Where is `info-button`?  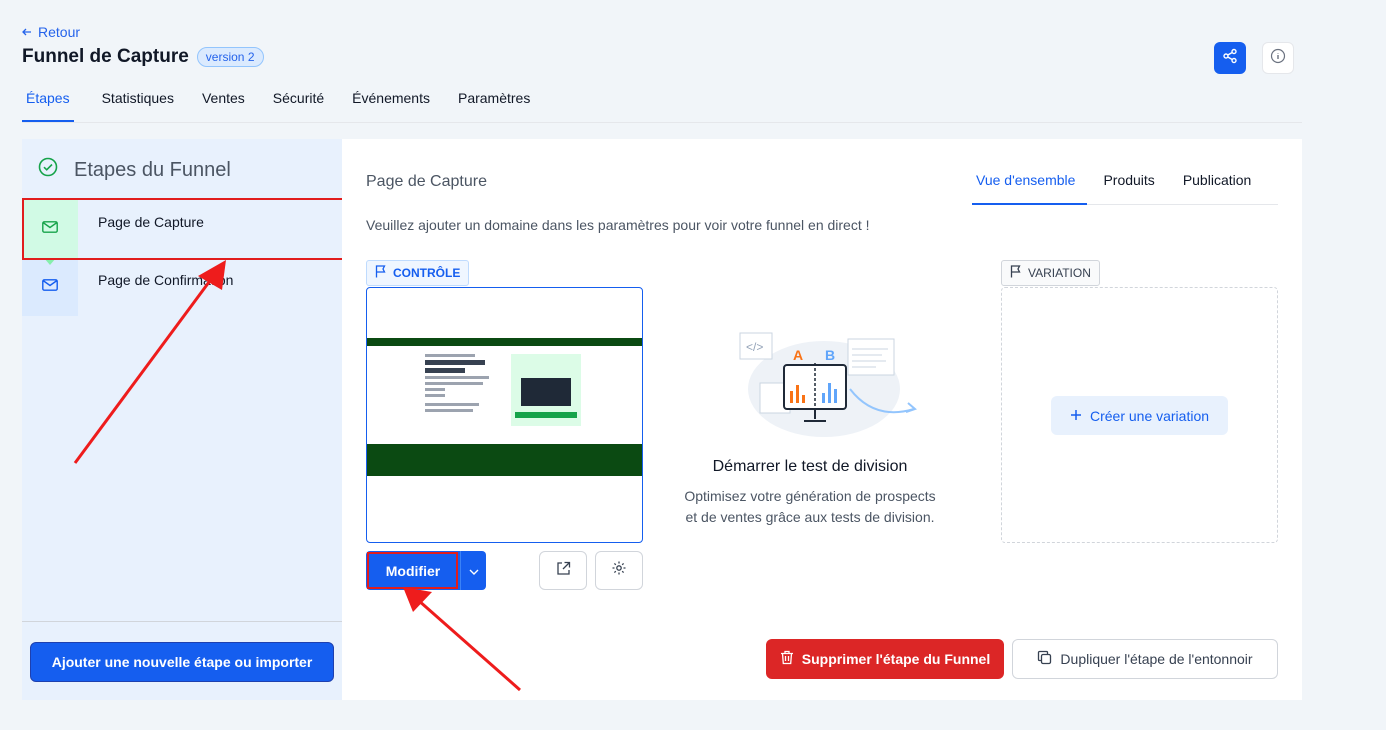 info-button is located at coordinates (1278, 58).